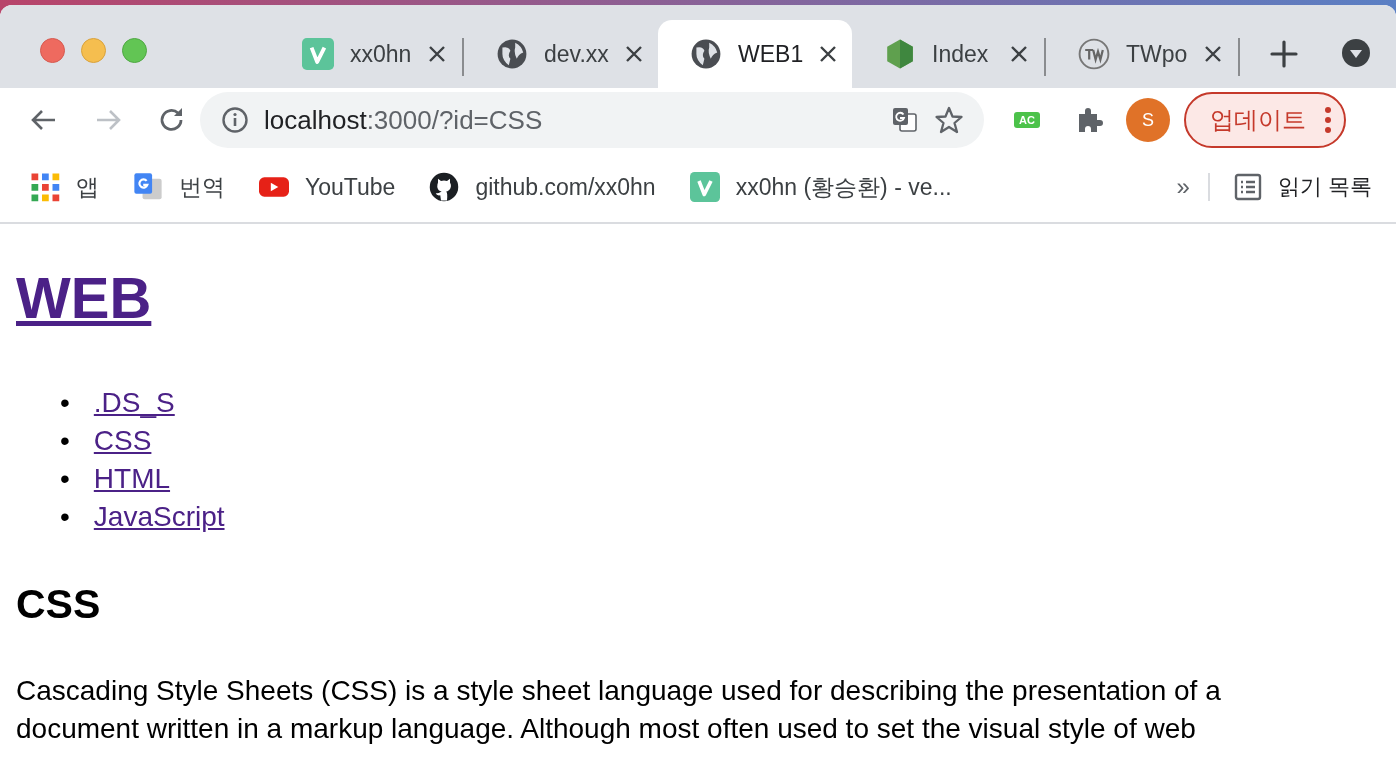  I want to click on browser-tab: dev.xx, so click(561, 54).